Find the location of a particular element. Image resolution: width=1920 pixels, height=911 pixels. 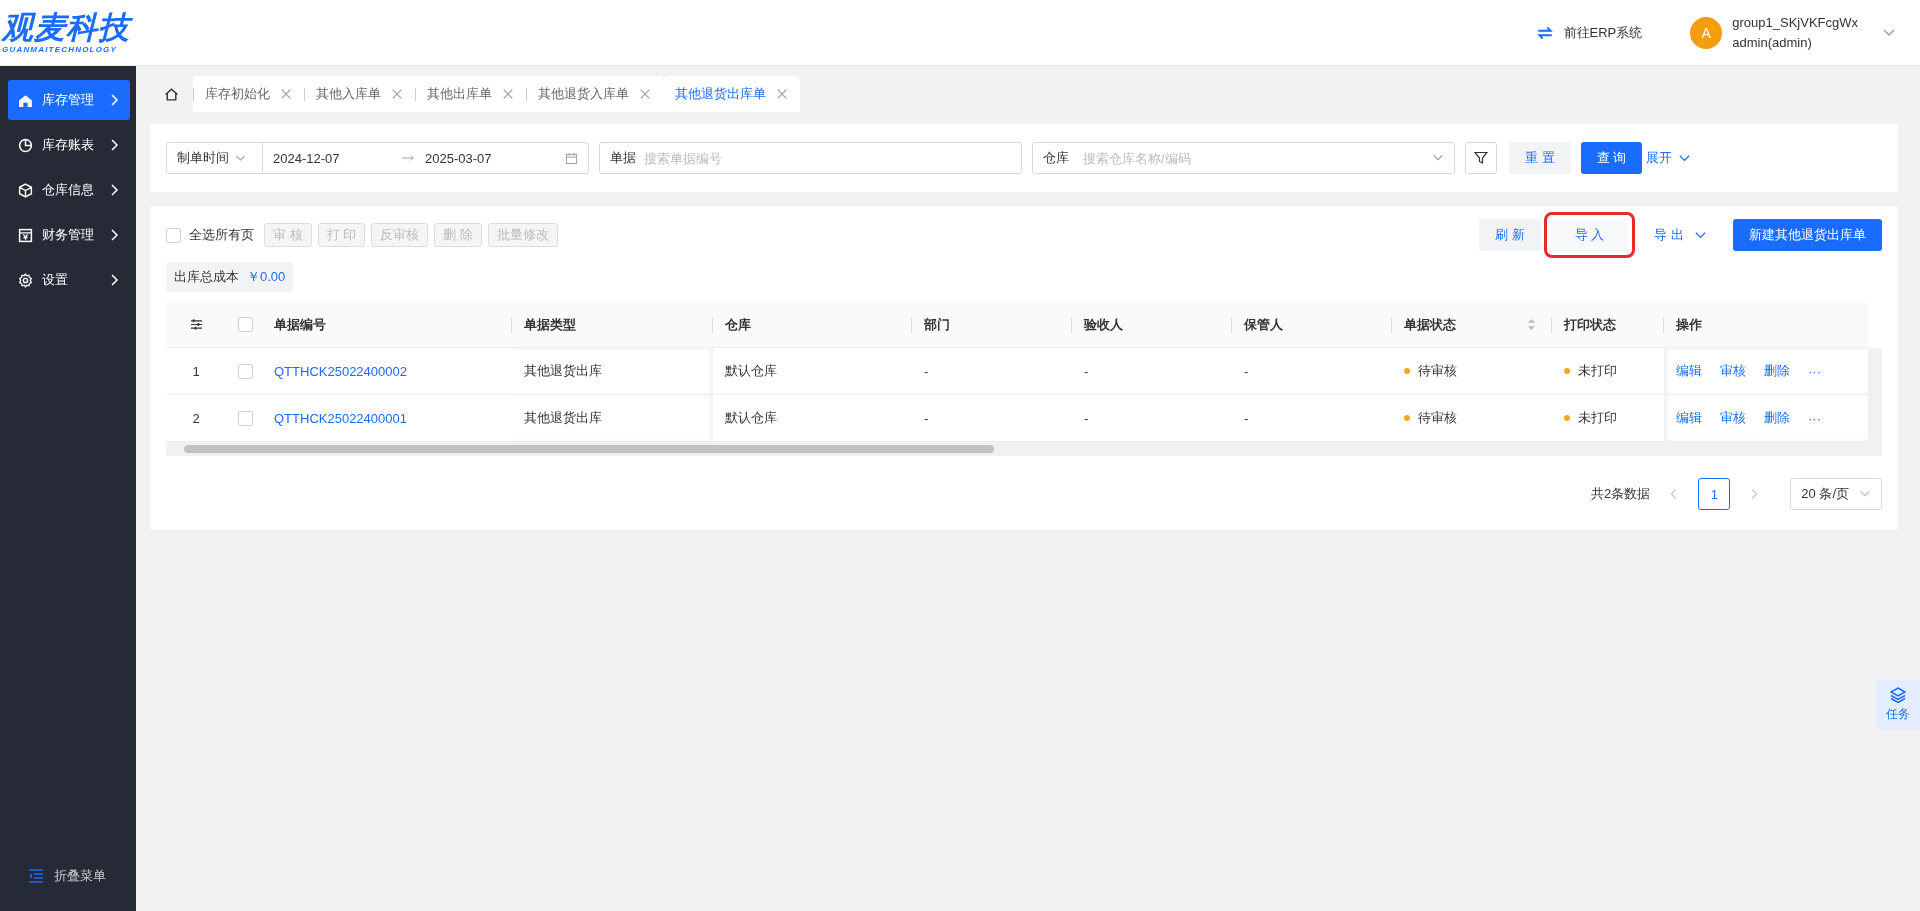

reset-button: 重 置 is located at coordinates (1540, 158).